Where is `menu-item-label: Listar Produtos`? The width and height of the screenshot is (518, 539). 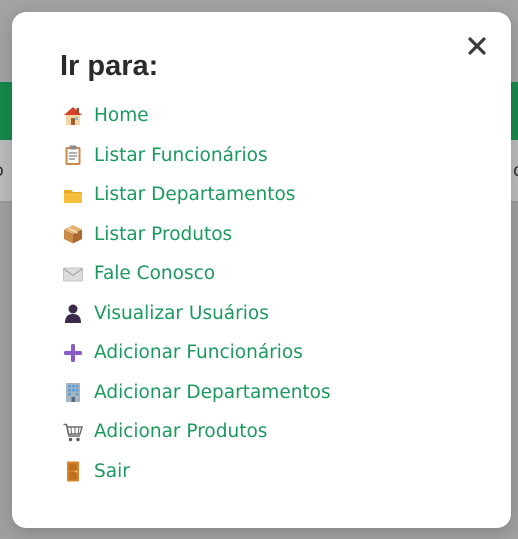
menu-item-label: Listar Produtos is located at coordinates (163, 234).